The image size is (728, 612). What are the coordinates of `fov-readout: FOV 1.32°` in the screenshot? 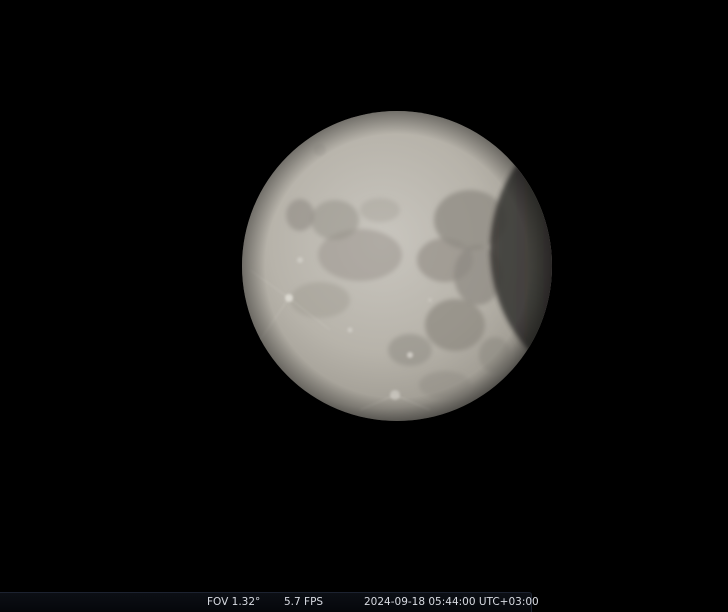 It's located at (233, 602).